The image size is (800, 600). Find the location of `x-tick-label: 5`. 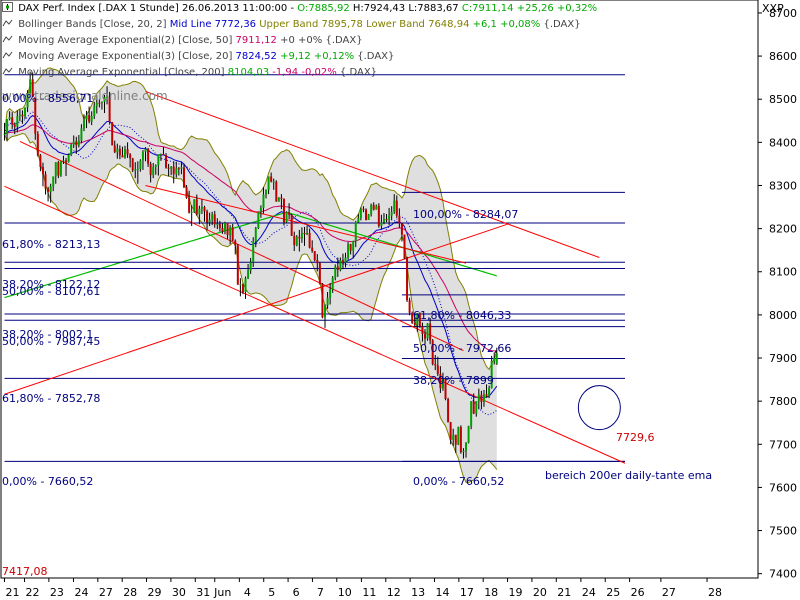

x-tick-label: 5 is located at coordinates (271, 592).